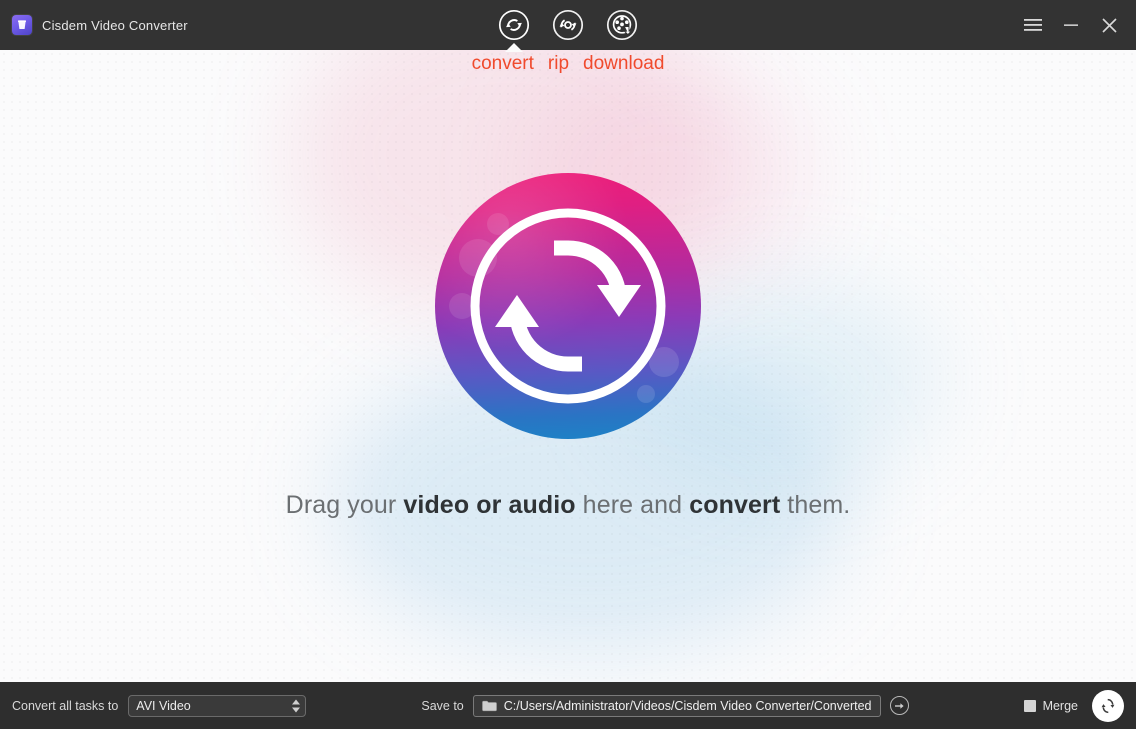  I want to click on drop-text-part1: Drag your, so click(344, 504).